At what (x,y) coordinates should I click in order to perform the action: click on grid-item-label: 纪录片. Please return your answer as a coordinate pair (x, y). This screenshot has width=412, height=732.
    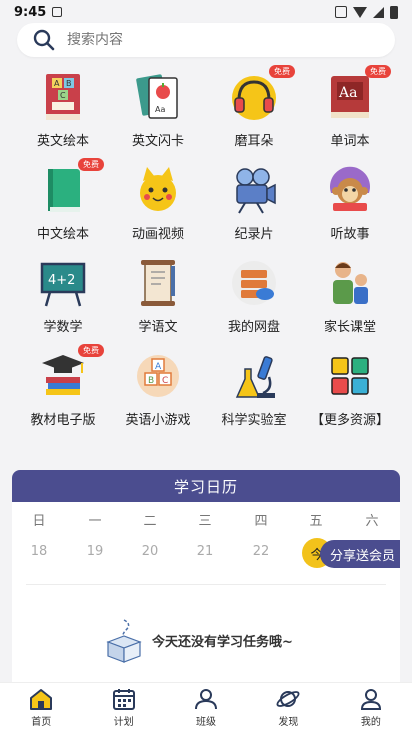
    Looking at the image, I should click on (254, 234).